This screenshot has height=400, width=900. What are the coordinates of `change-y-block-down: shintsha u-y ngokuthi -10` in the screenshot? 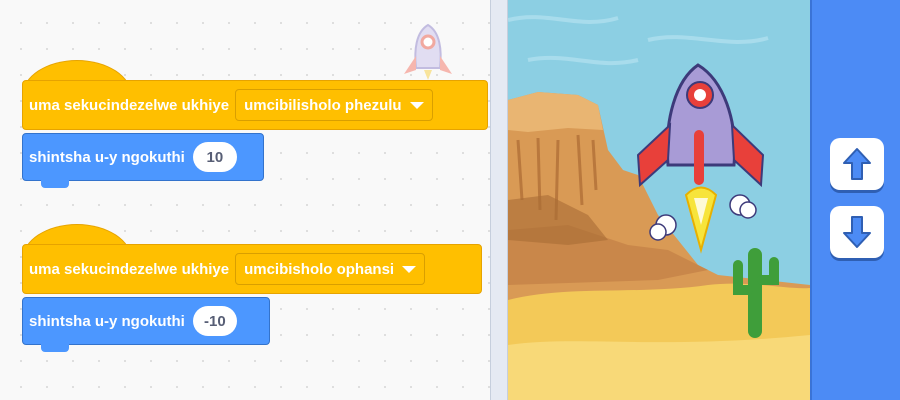 It's located at (146, 324).